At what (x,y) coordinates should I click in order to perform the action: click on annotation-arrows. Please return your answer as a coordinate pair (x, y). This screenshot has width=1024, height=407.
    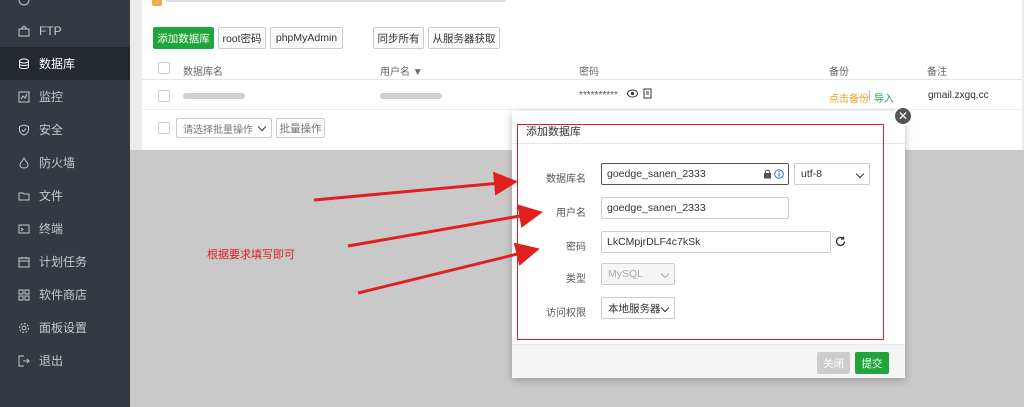
    Looking at the image, I should click on (428, 233).